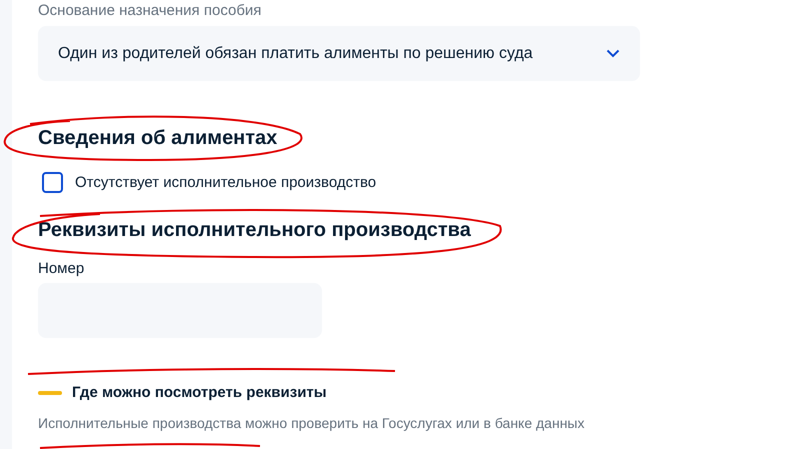  Describe the element at coordinates (50, 392) in the screenshot. I see `accent-bar` at that location.